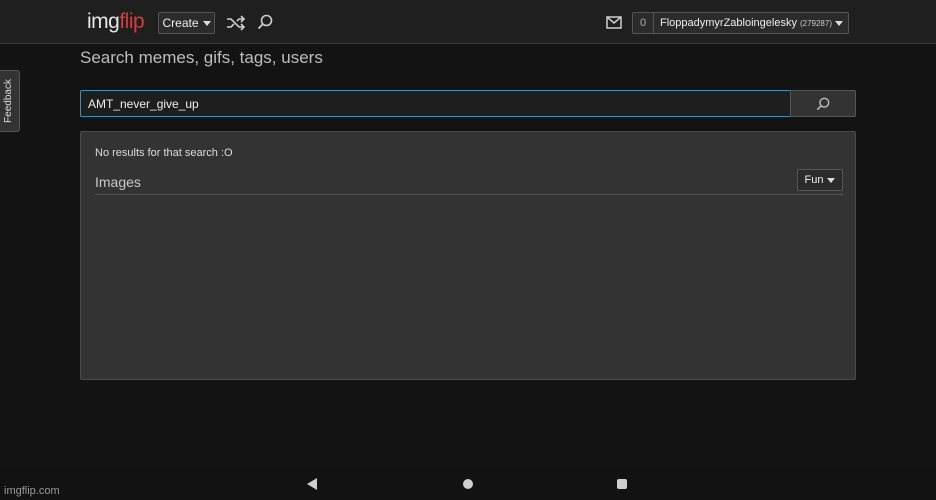 The width and height of the screenshot is (936, 500). Describe the element at coordinates (469, 194) in the screenshot. I see `section-divider` at that location.